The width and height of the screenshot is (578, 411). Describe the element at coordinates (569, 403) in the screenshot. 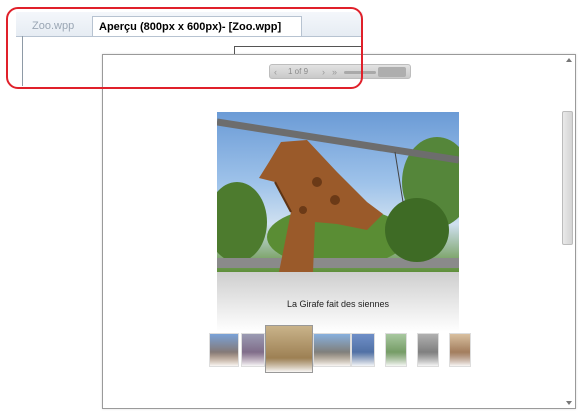

I see `scroll-down-arrow-icon` at that location.